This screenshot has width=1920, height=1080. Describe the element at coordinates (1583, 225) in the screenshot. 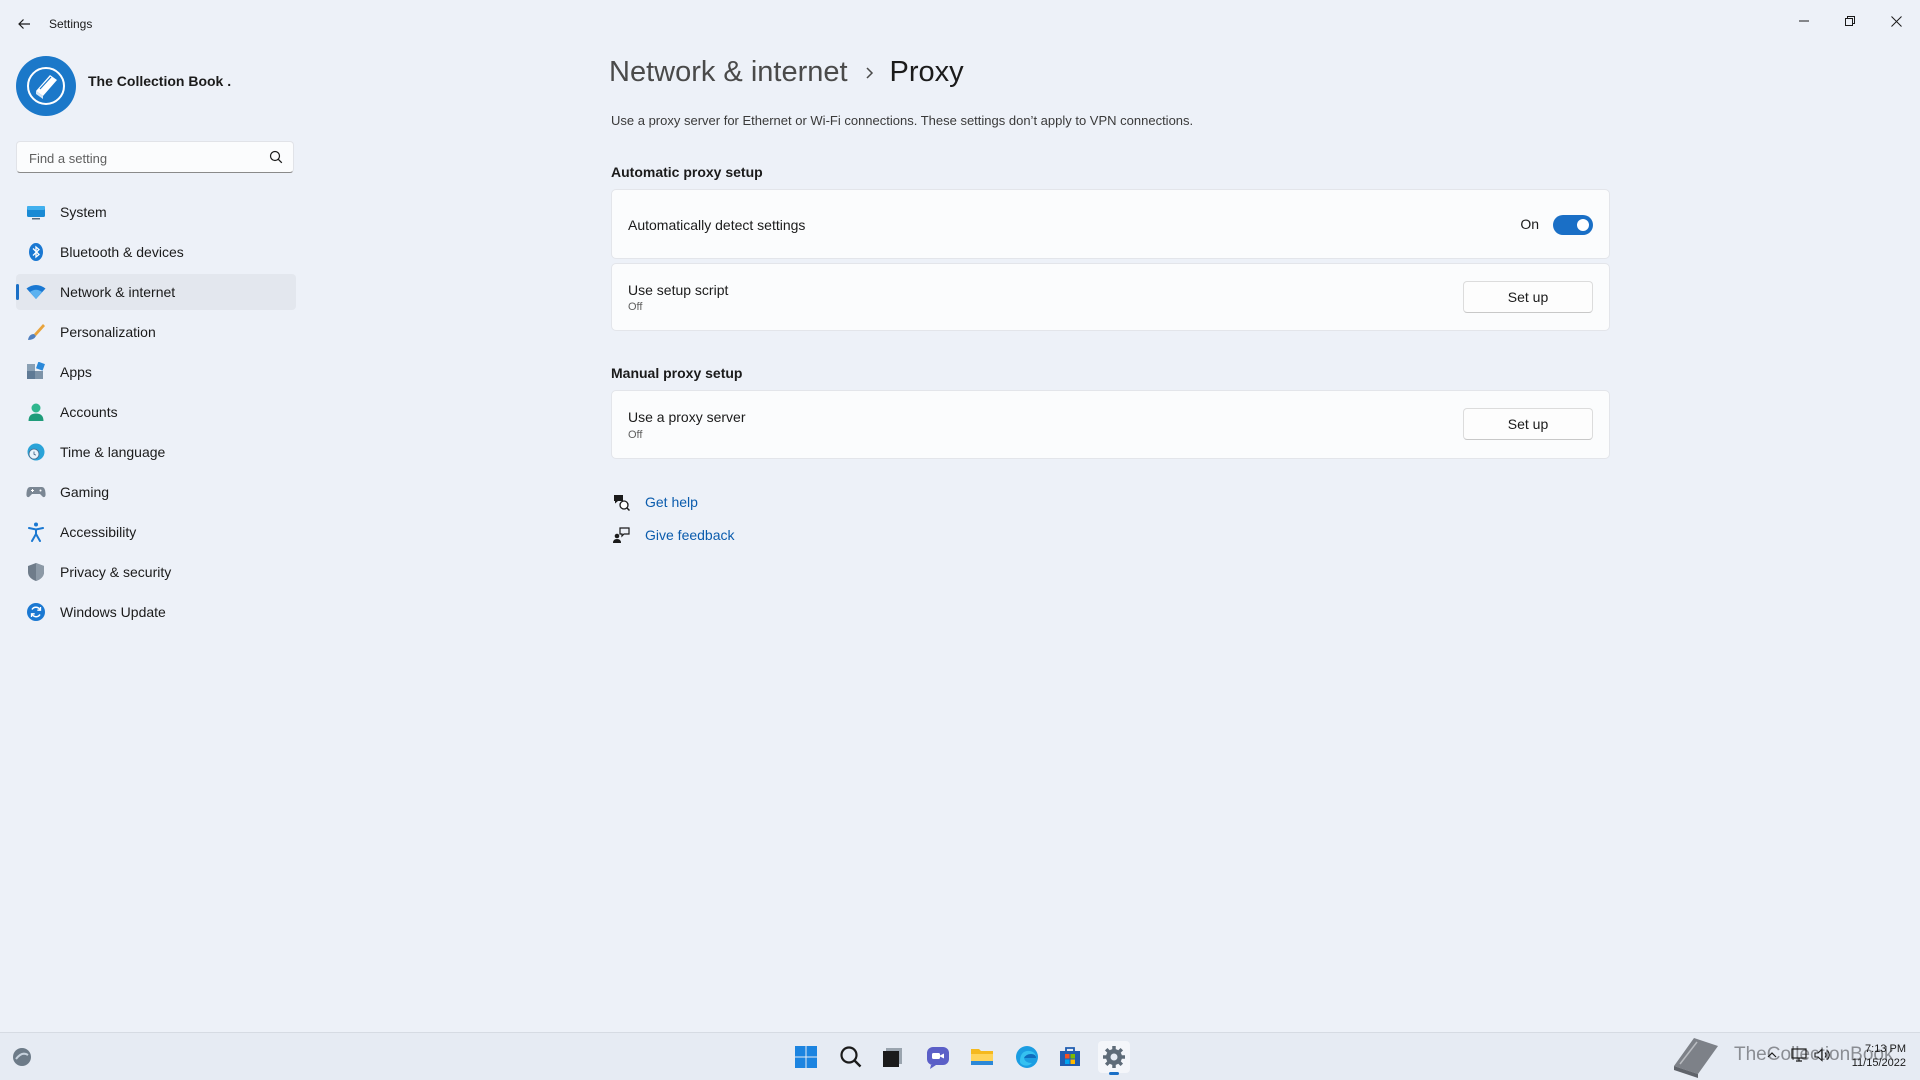

I see `toggle-knob` at that location.